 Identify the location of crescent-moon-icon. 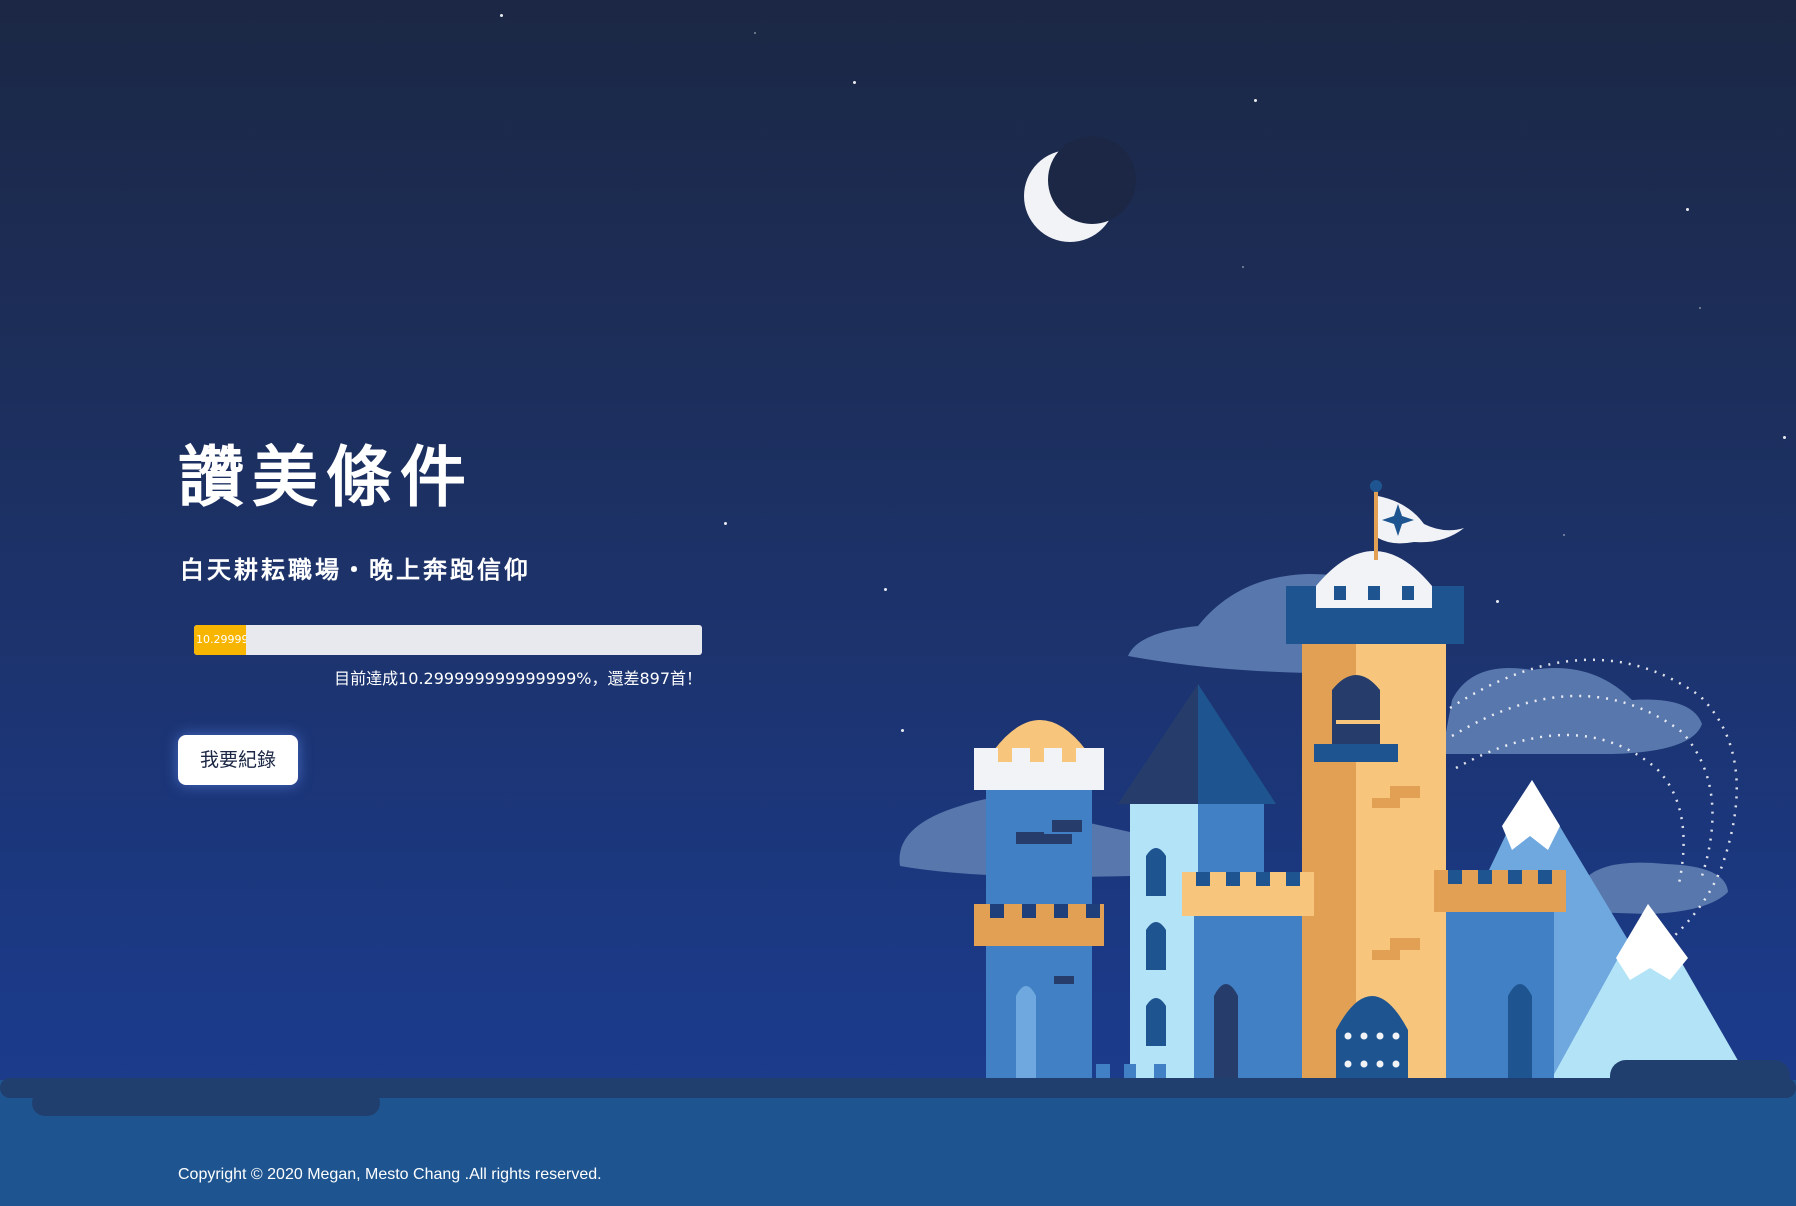
(1080, 189).